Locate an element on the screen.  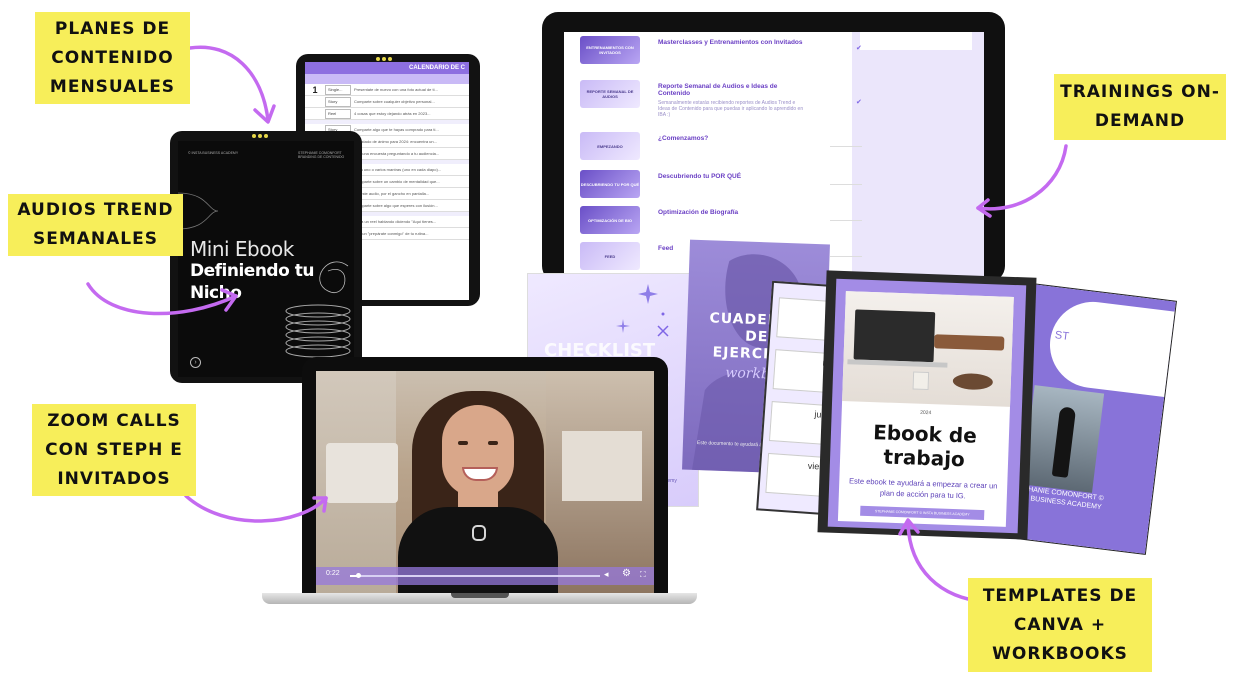
callout-zoom: ZOOM CALLS CON STEPH E INVITADOS is located at coordinates (114, 450).